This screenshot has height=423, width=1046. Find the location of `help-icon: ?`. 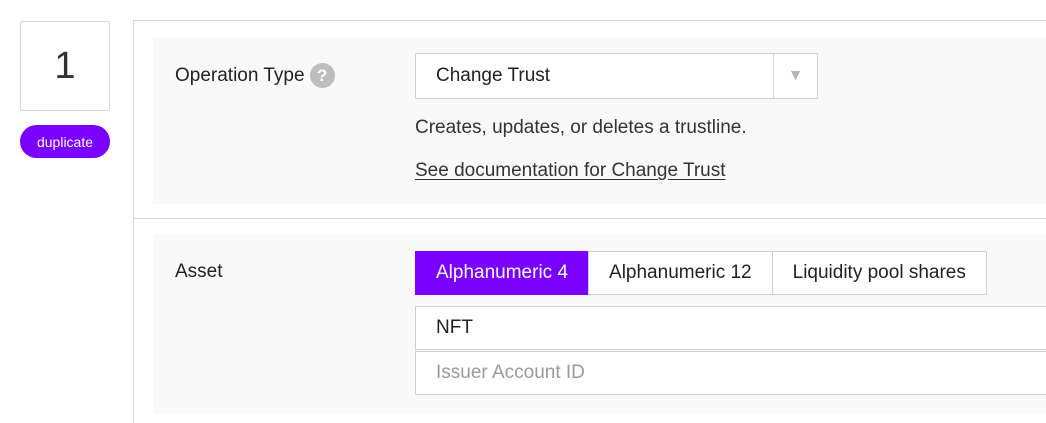

help-icon: ? is located at coordinates (322, 75).